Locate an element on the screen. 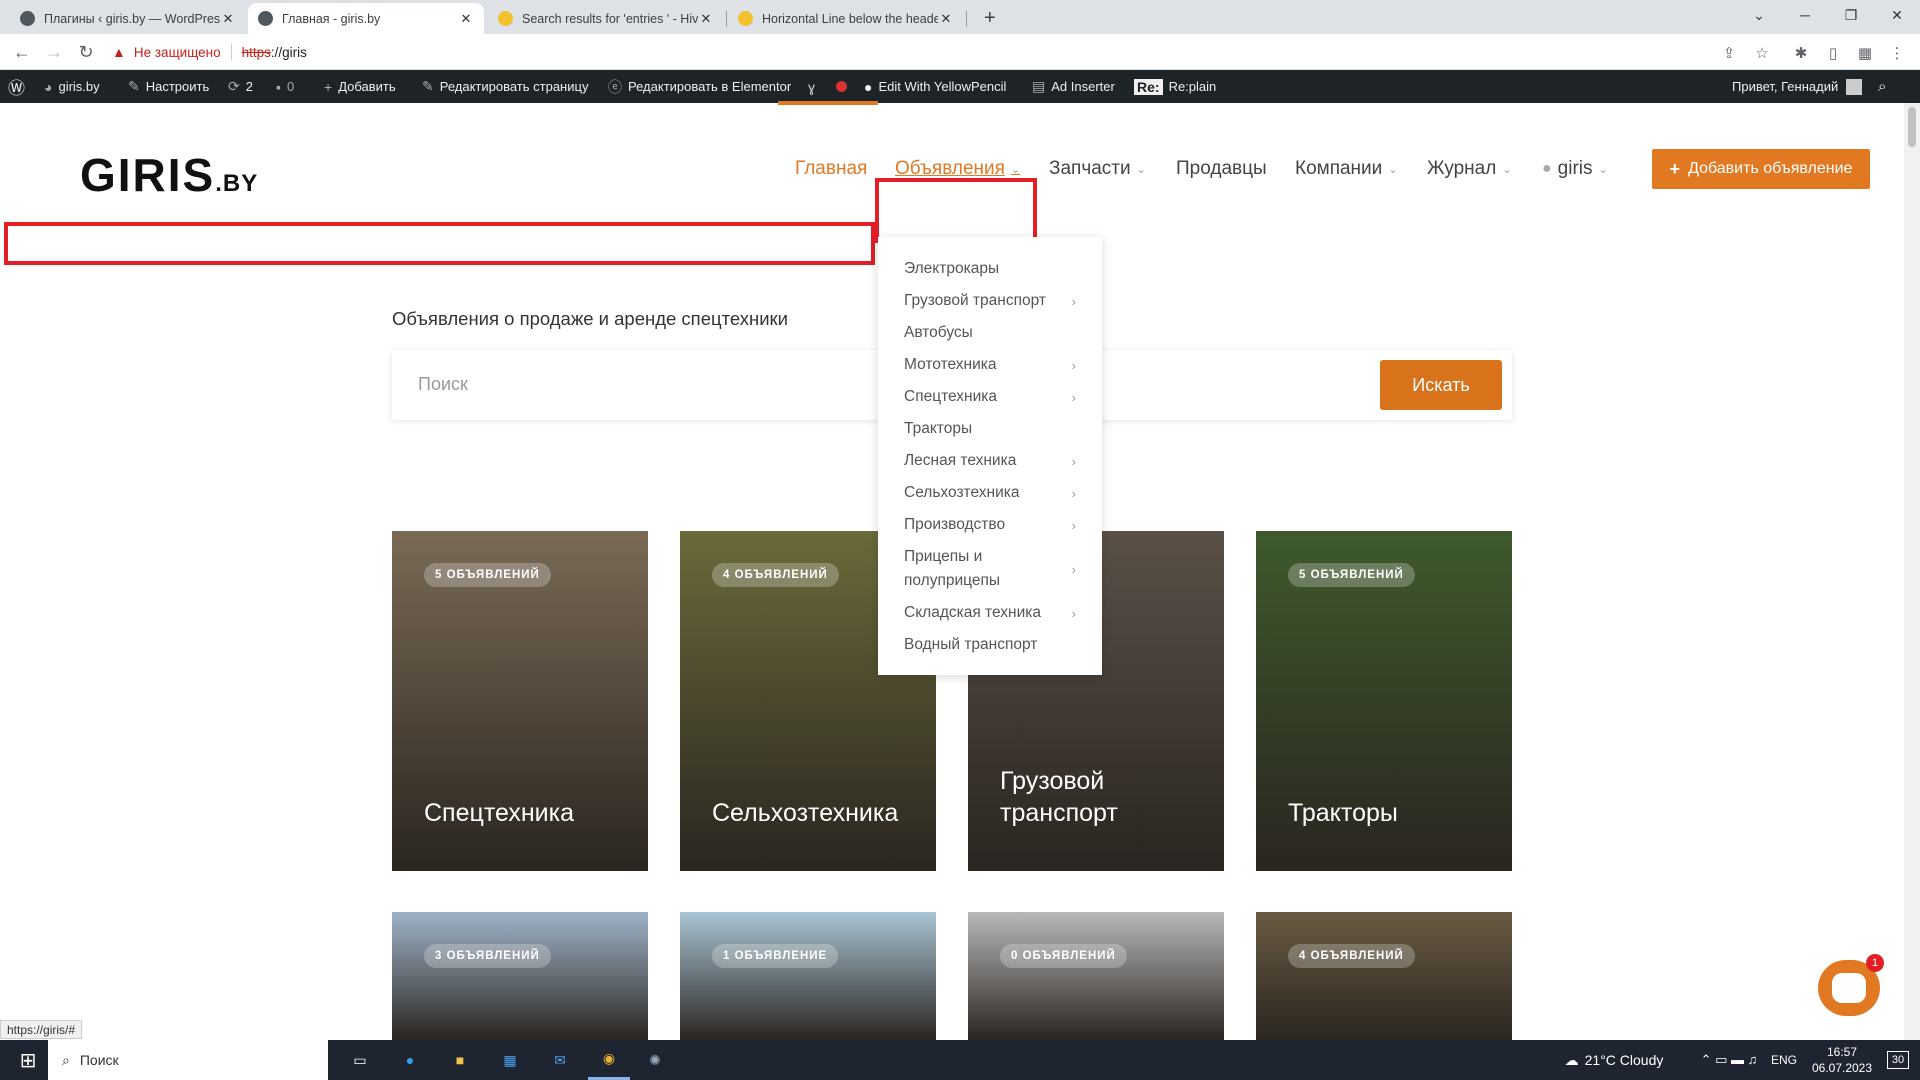  yellowpencil-link: ● Edit With YellowPencil is located at coordinates (935, 86).